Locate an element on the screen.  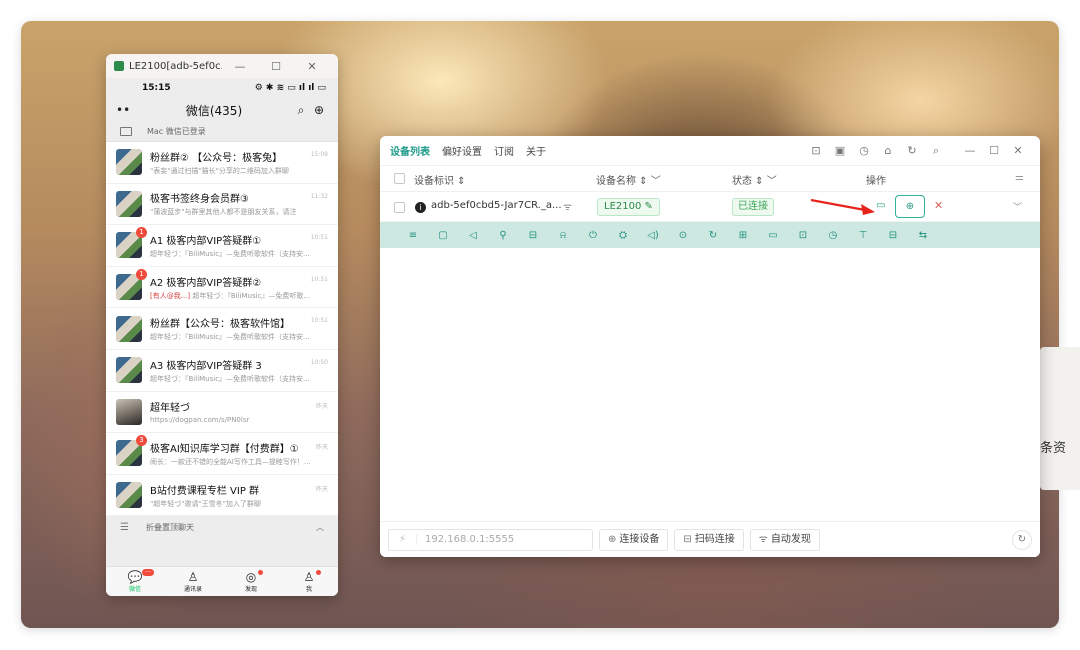
qr-icon: ⊟ is located at coordinates (687, 539).